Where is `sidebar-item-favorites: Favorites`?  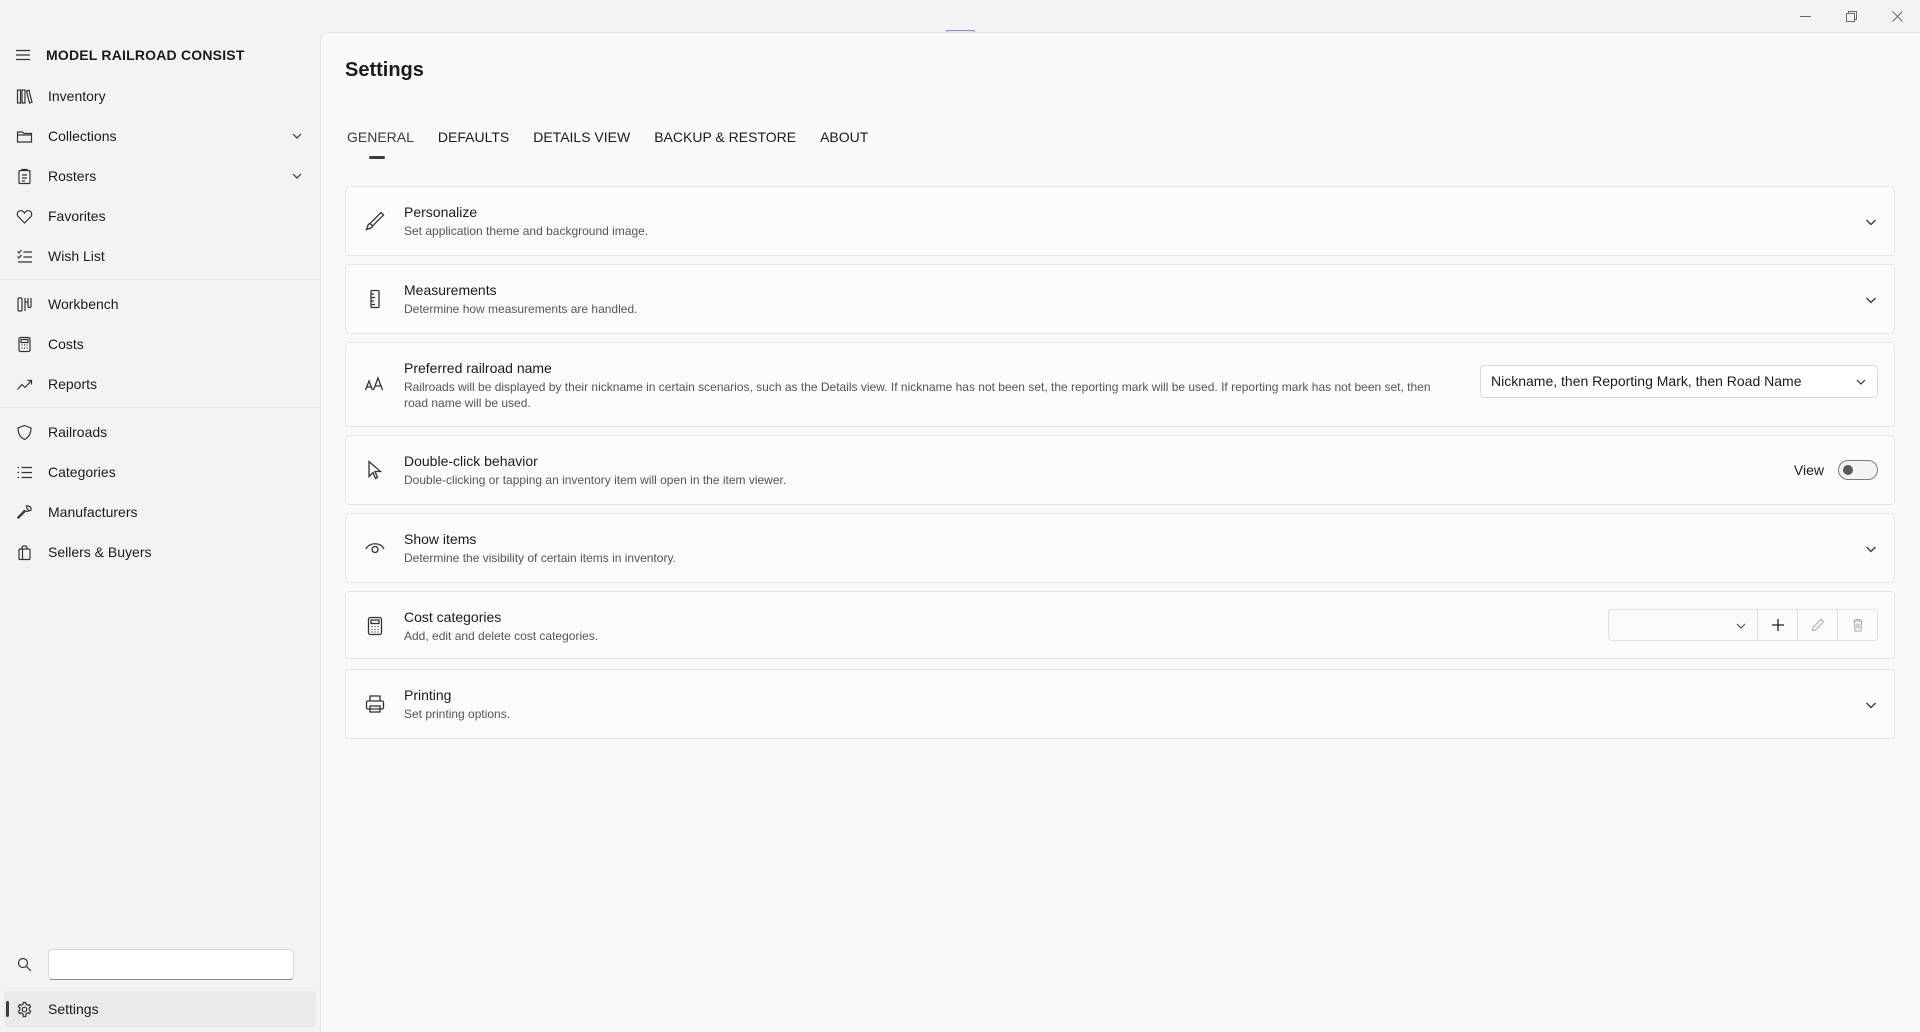 sidebar-item-favorites: Favorites is located at coordinates (160, 216).